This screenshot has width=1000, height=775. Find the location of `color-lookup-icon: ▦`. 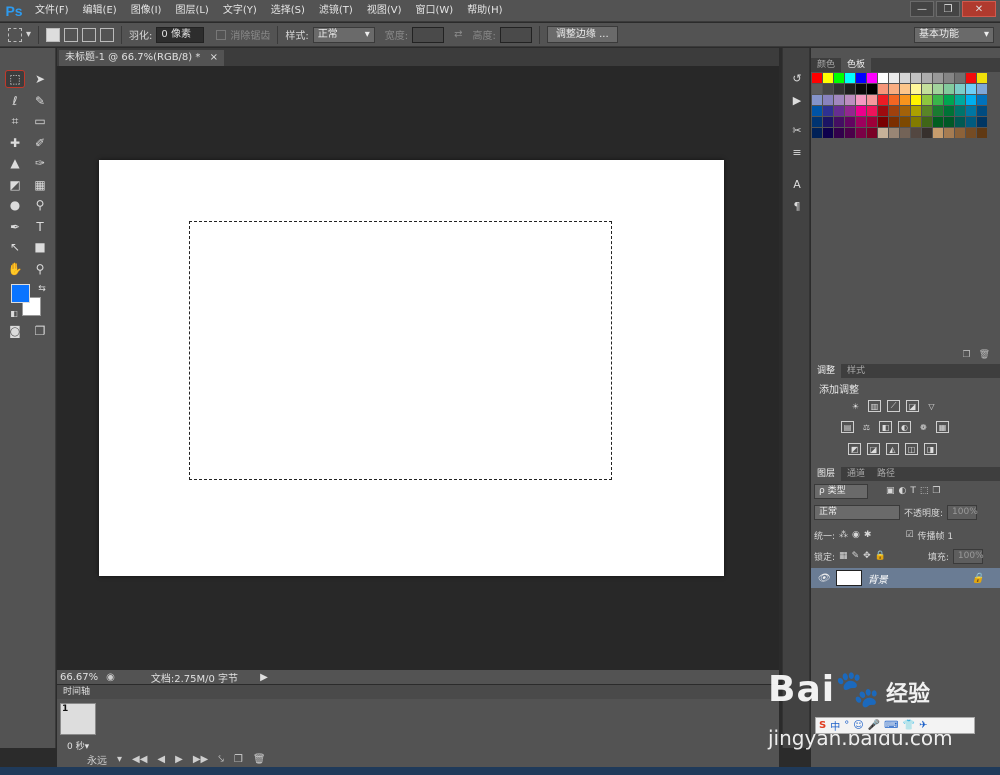

color-lookup-icon: ▦ is located at coordinates (942, 427).